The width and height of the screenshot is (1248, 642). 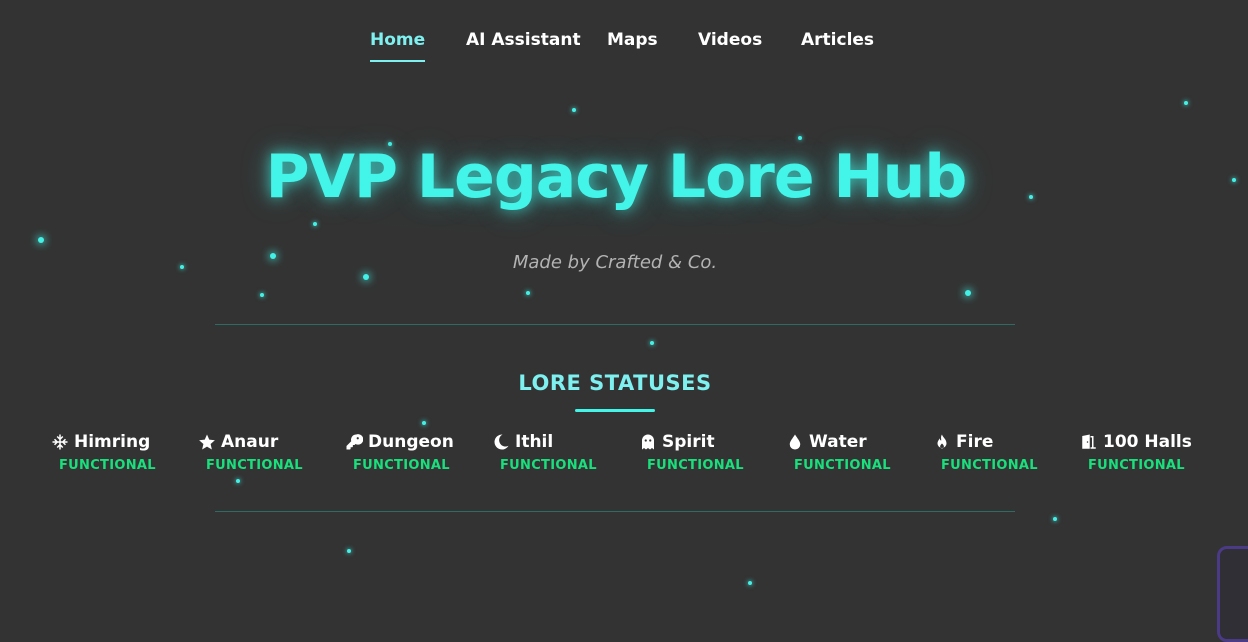 What do you see at coordinates (207, 442) in the screenshot?
I see `star-icon` at bounding box center [207, 442].